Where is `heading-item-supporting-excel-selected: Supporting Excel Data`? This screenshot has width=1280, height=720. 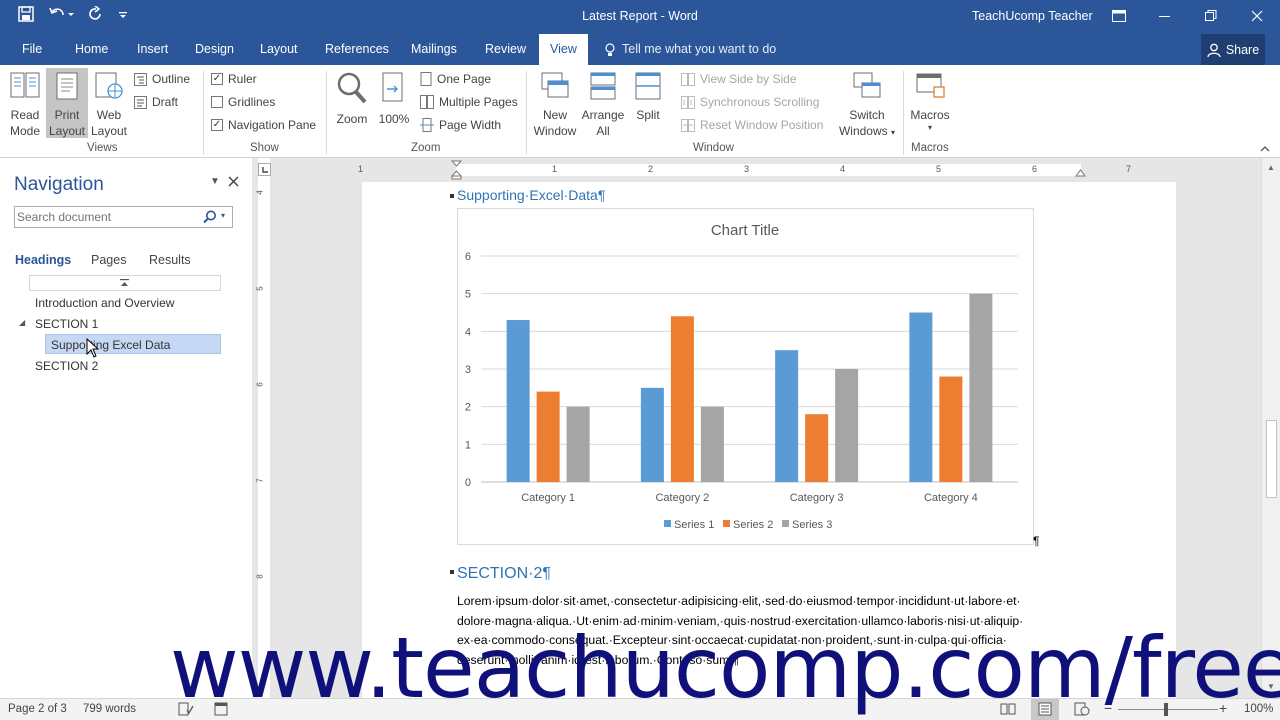
heading-item-supporting-excel-selected: Supporting Excel Data is located at coordinates (133, 344).